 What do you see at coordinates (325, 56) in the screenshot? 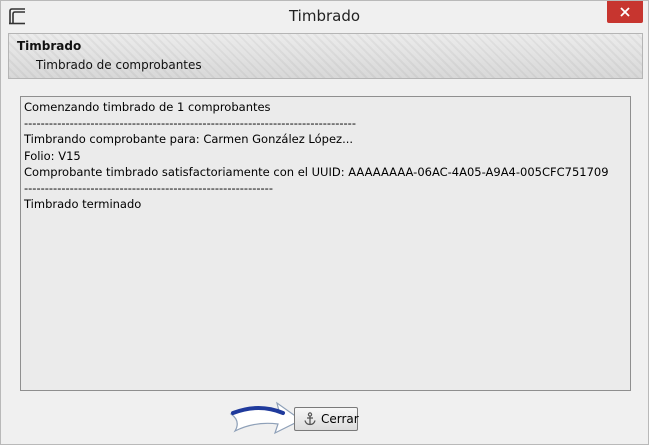
I see `header-panel: Timbrado Timbrado de comprobantes` at bounding box center [325, 56].